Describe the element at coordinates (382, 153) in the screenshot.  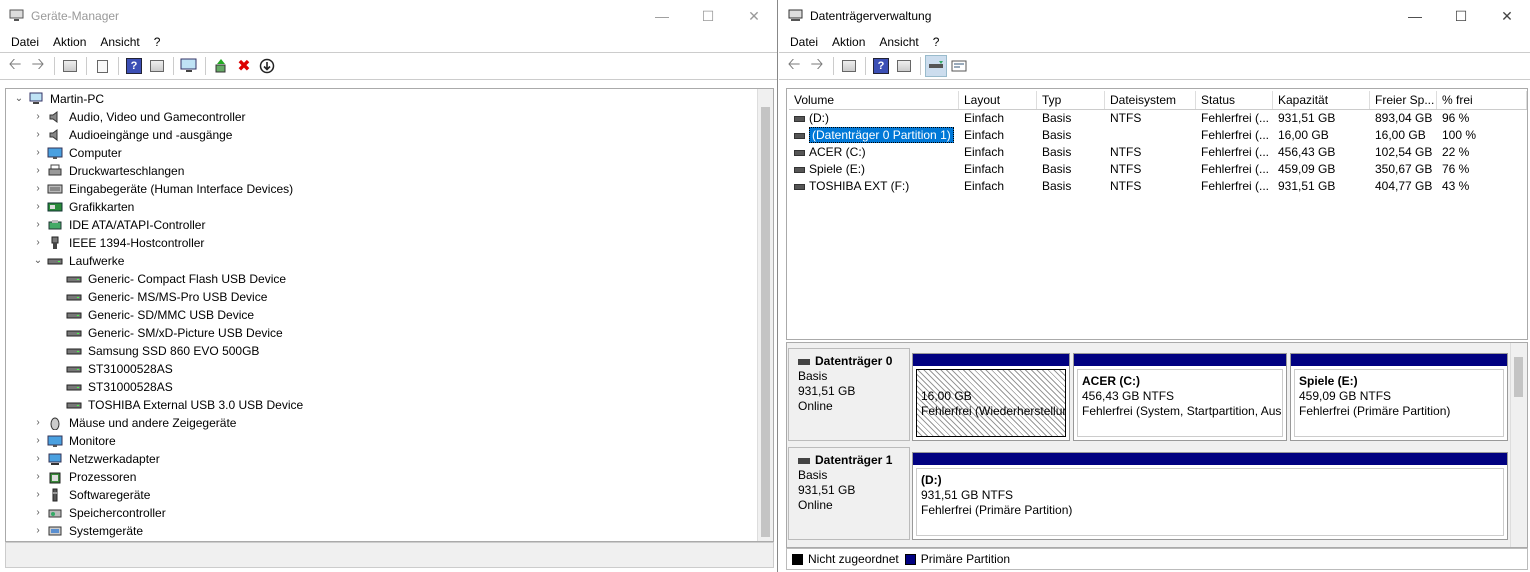
I see `tree-category: › Computer` at that location.